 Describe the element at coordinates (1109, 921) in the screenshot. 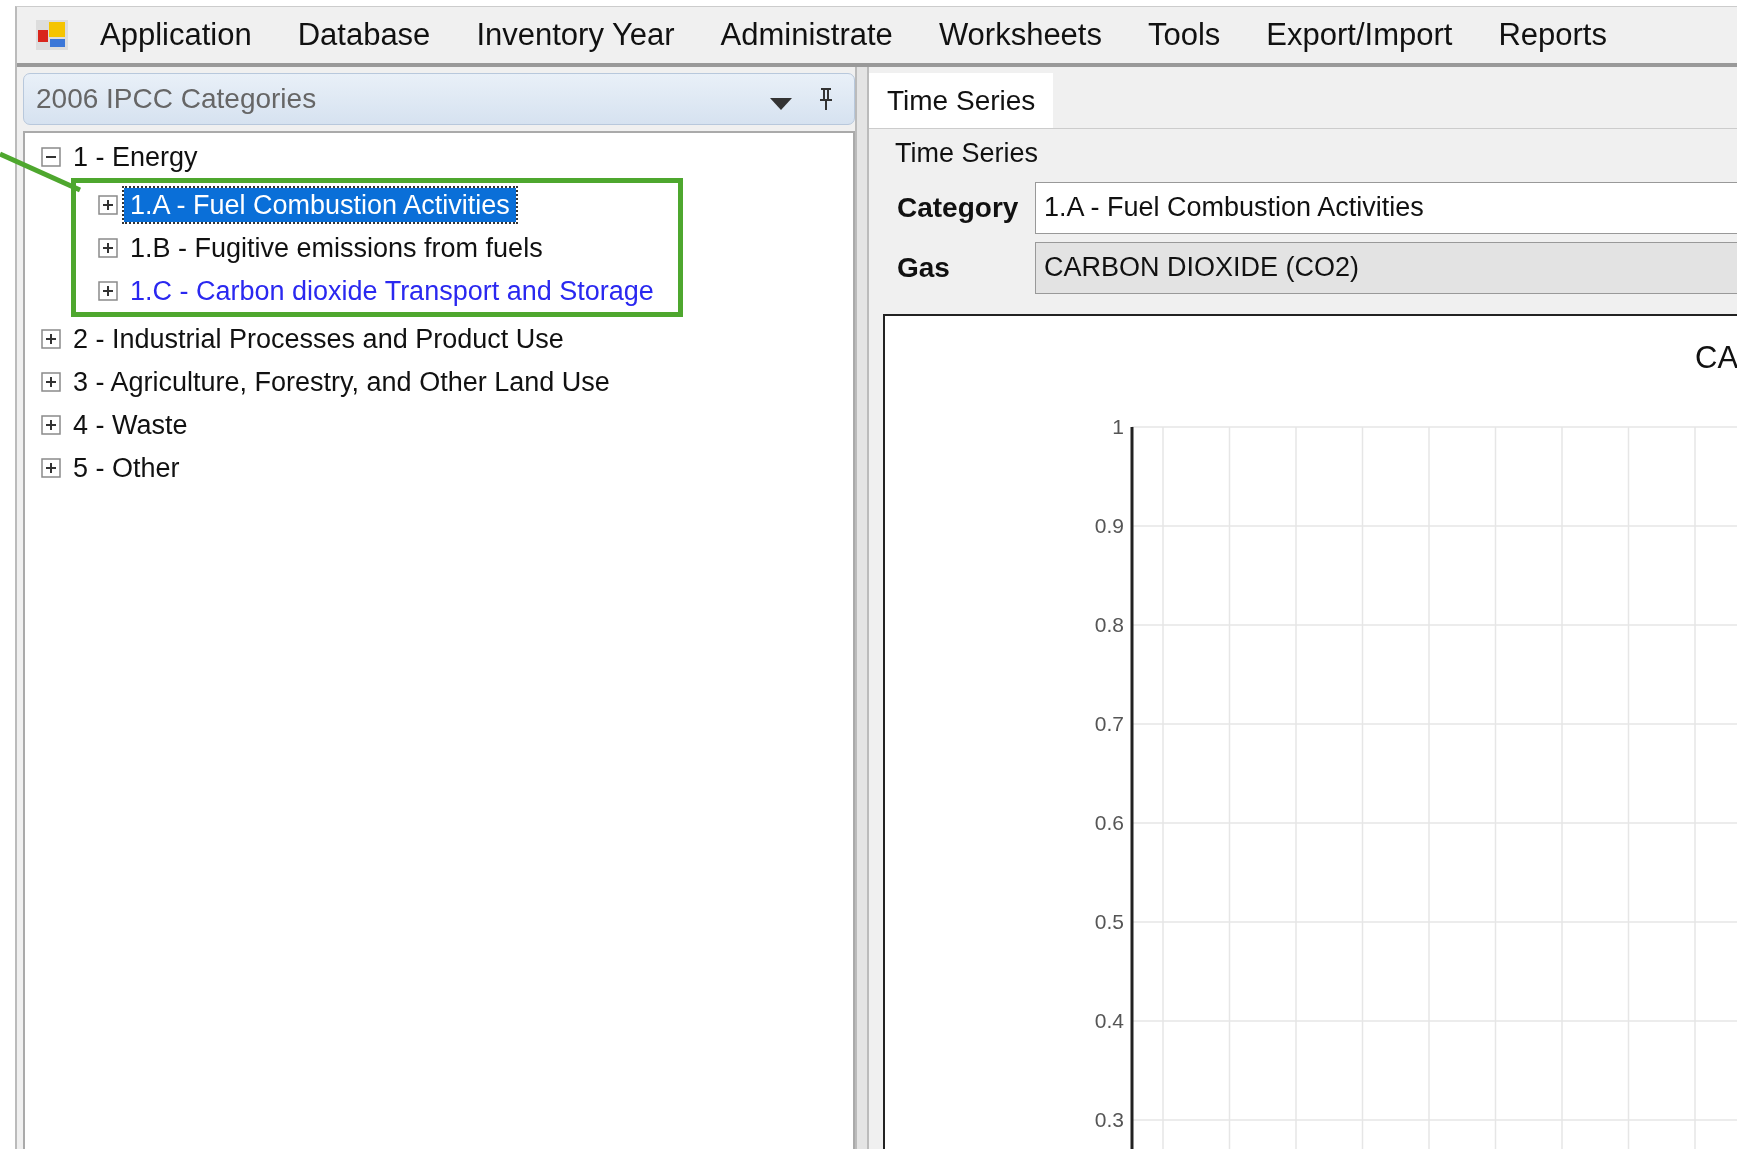

I see `tick-label: 0.5` at that location.